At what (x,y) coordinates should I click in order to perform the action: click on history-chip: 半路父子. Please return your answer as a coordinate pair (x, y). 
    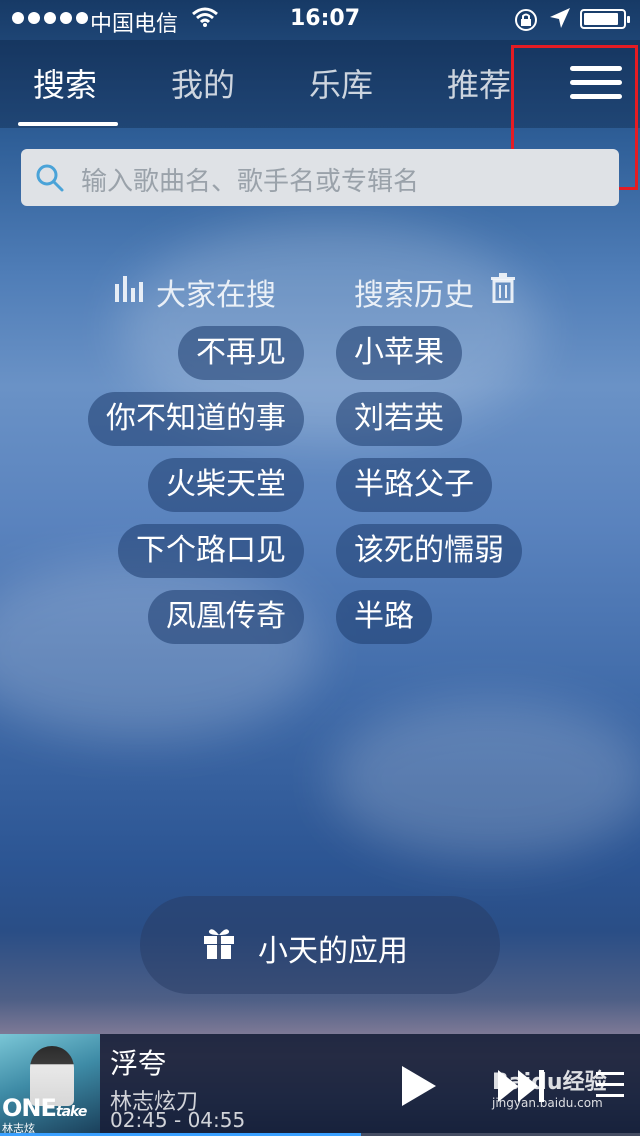
    Looking at the image, I should click on (414, 485).